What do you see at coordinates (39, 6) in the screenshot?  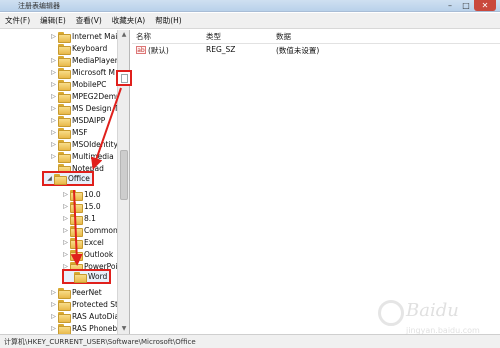 I see `window-title: 注册表编辑器` at bounding box center [39, 6].